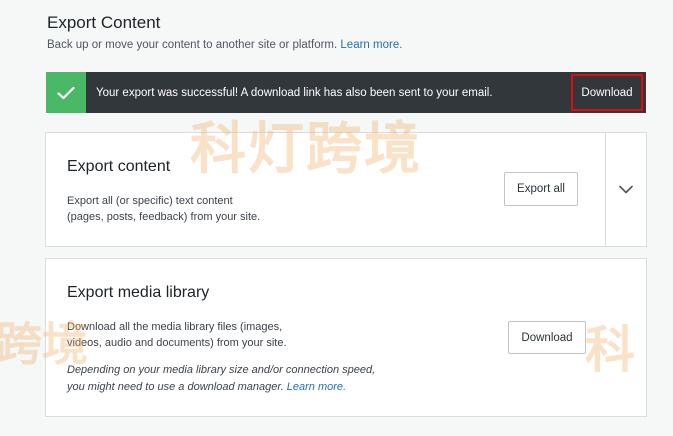 This screenshot has width=673, height=436. Describe the element at coordinates (104, 22) in the screenshot. I see `page-title: Export Content` at that location.